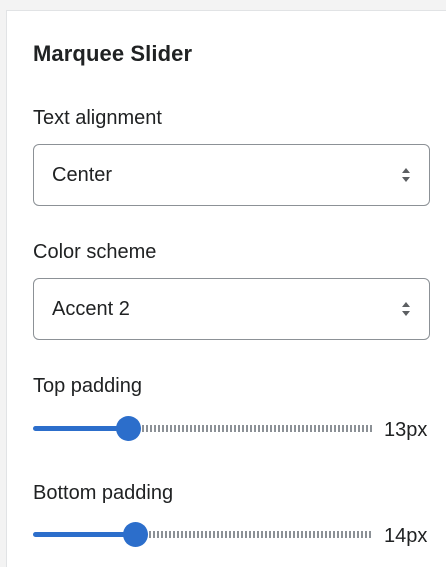 The width and height of the screenshot is (446, 567). Describe the element at coordinates (91, 309) in the screenshot. I see `color-scheme-value: Accent 2` at that location.